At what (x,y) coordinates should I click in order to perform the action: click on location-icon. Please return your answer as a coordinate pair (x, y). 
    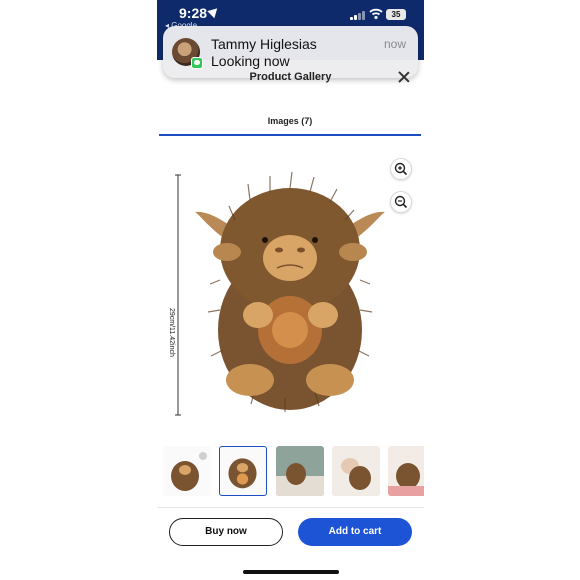
    Looking at the image, I should click on (214, 11).